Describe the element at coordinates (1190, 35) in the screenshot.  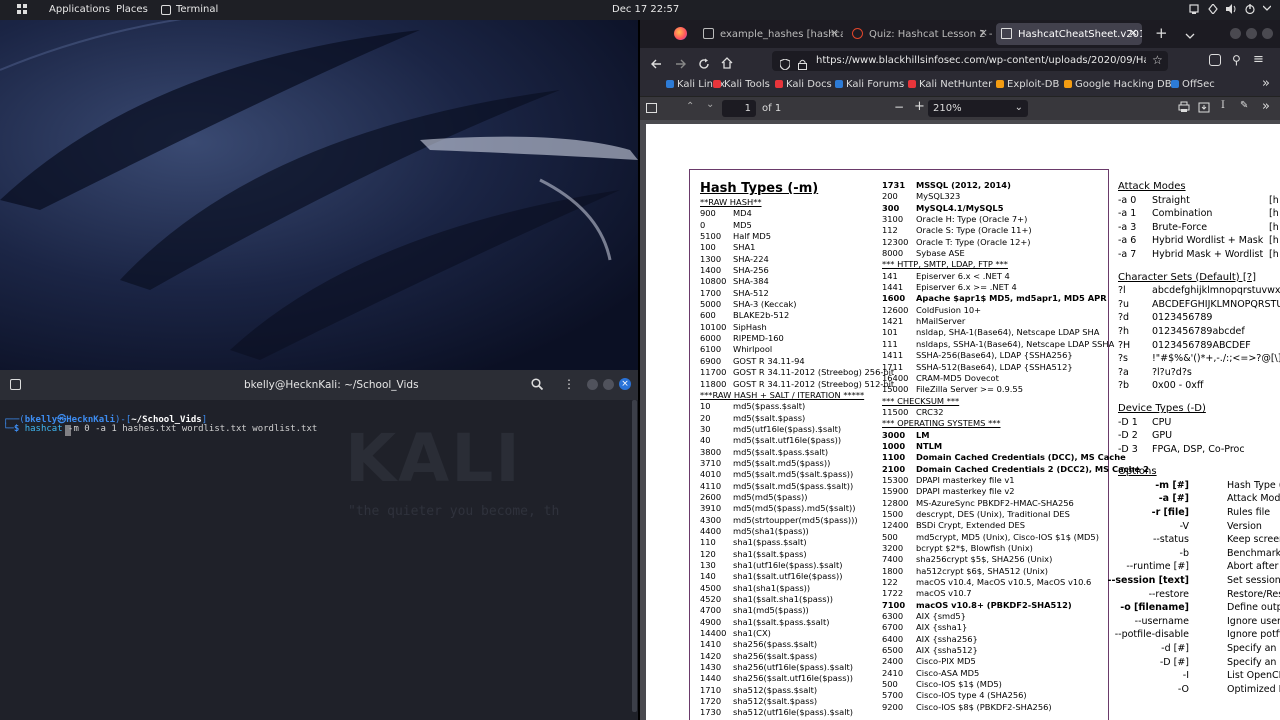
I see `tab-list-icon` at that location.